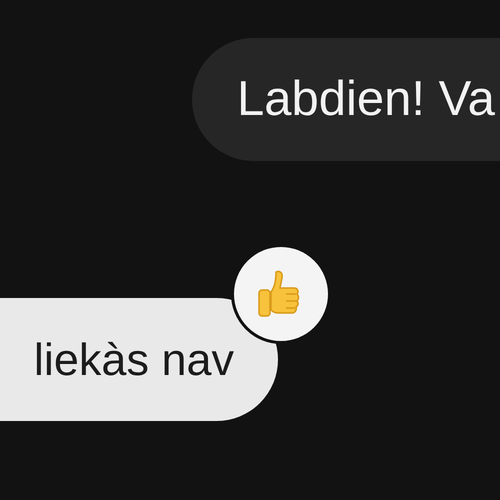  I want to click on message-bubble: liekàs nav, so click(139, 359).